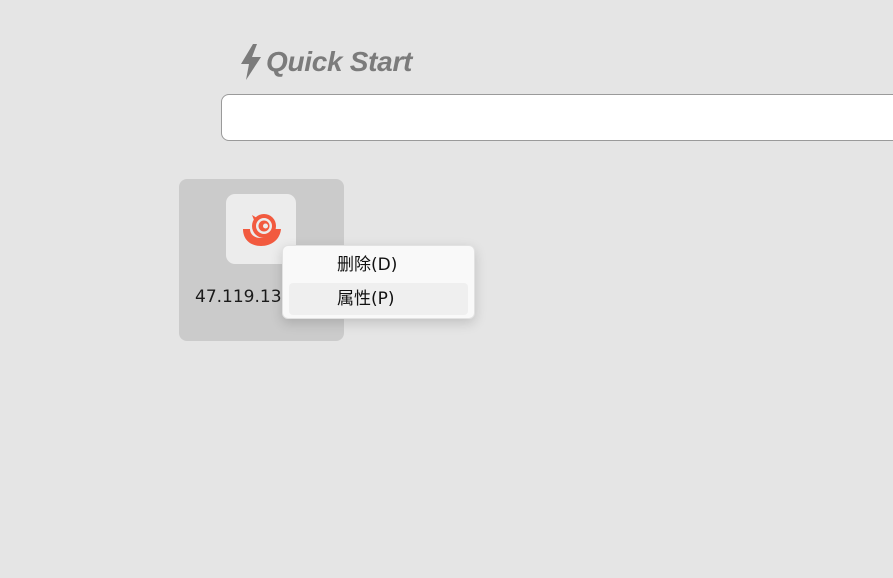 The image size is (893, 578). I want to click on menu-item-delete: 删除(D), so click(378, 265).